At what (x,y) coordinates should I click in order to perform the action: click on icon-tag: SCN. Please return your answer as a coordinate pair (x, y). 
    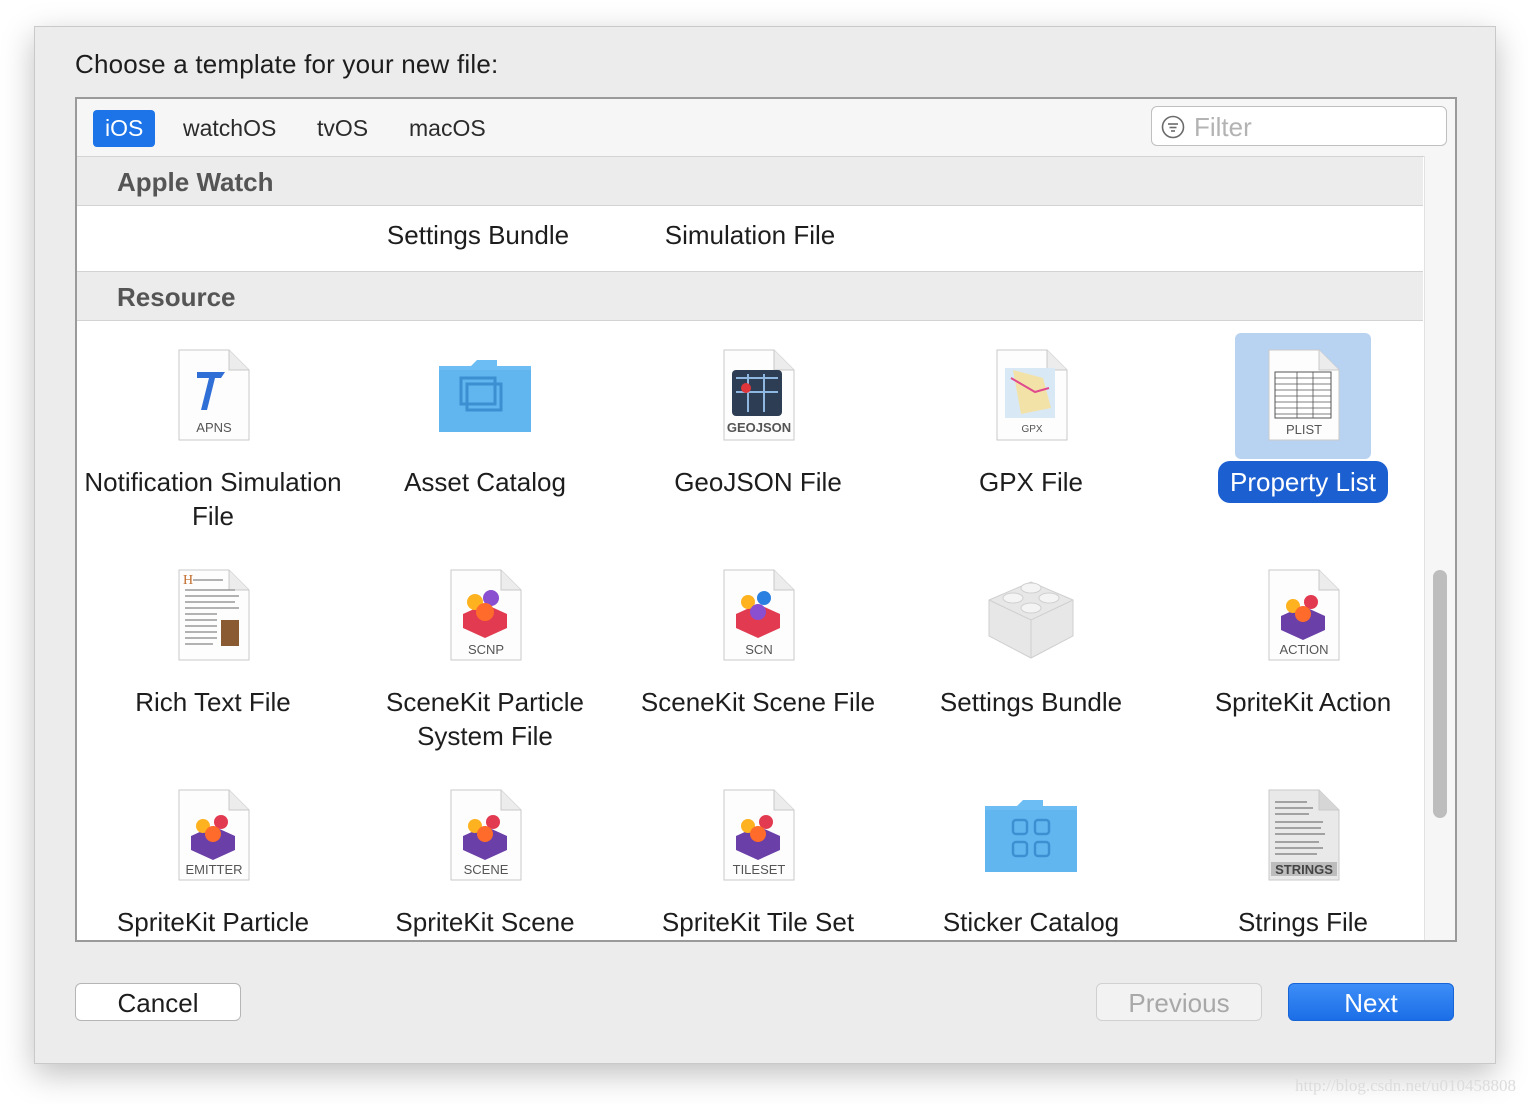
    Looking at the image, I should click on (758, 649).